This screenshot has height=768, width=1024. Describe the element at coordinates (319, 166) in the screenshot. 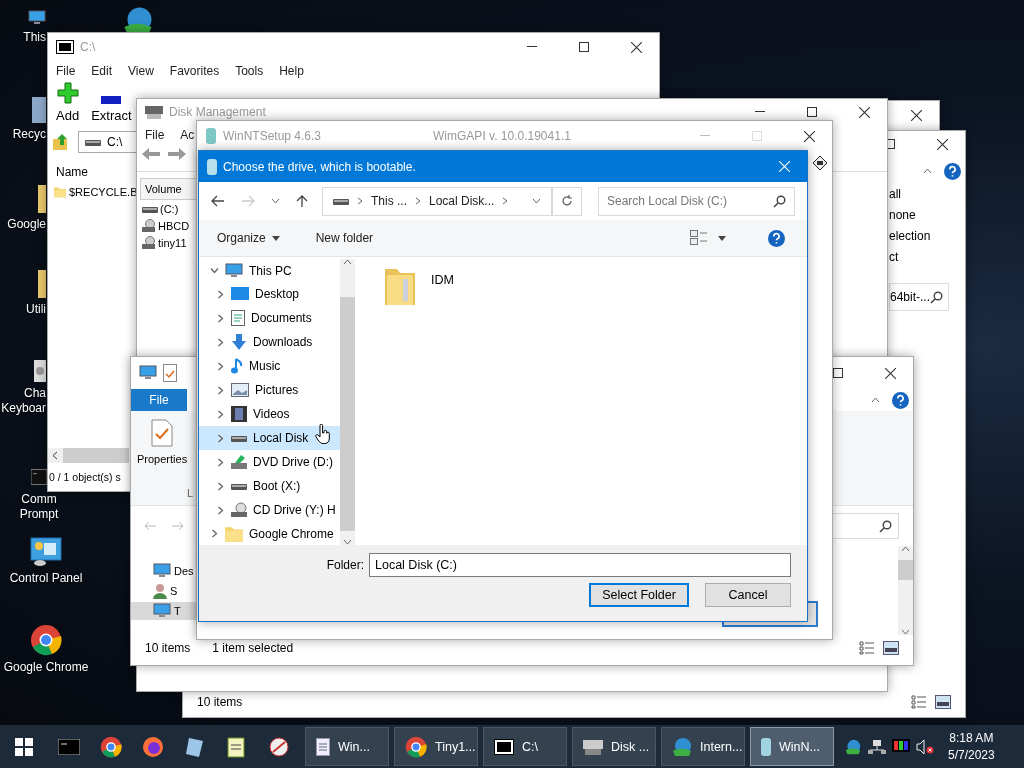

I see `dialog-title: Choose the drive, which is bootable.` at that location.